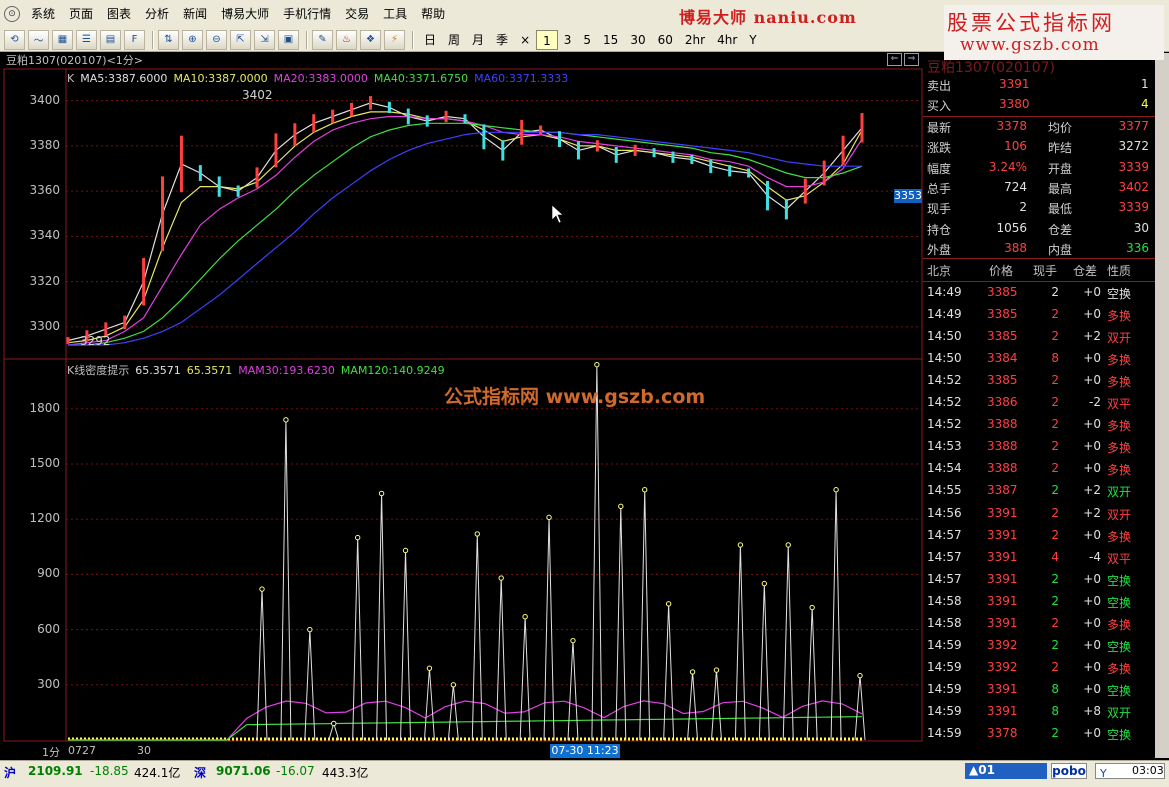 This screenshot has height=787, width=1169. What do you see at coordinates (1039, 359) in the screenshot?
I see `tick-row: 14:50 3384 8 +0 多换` at bounding box center [1039, 359].